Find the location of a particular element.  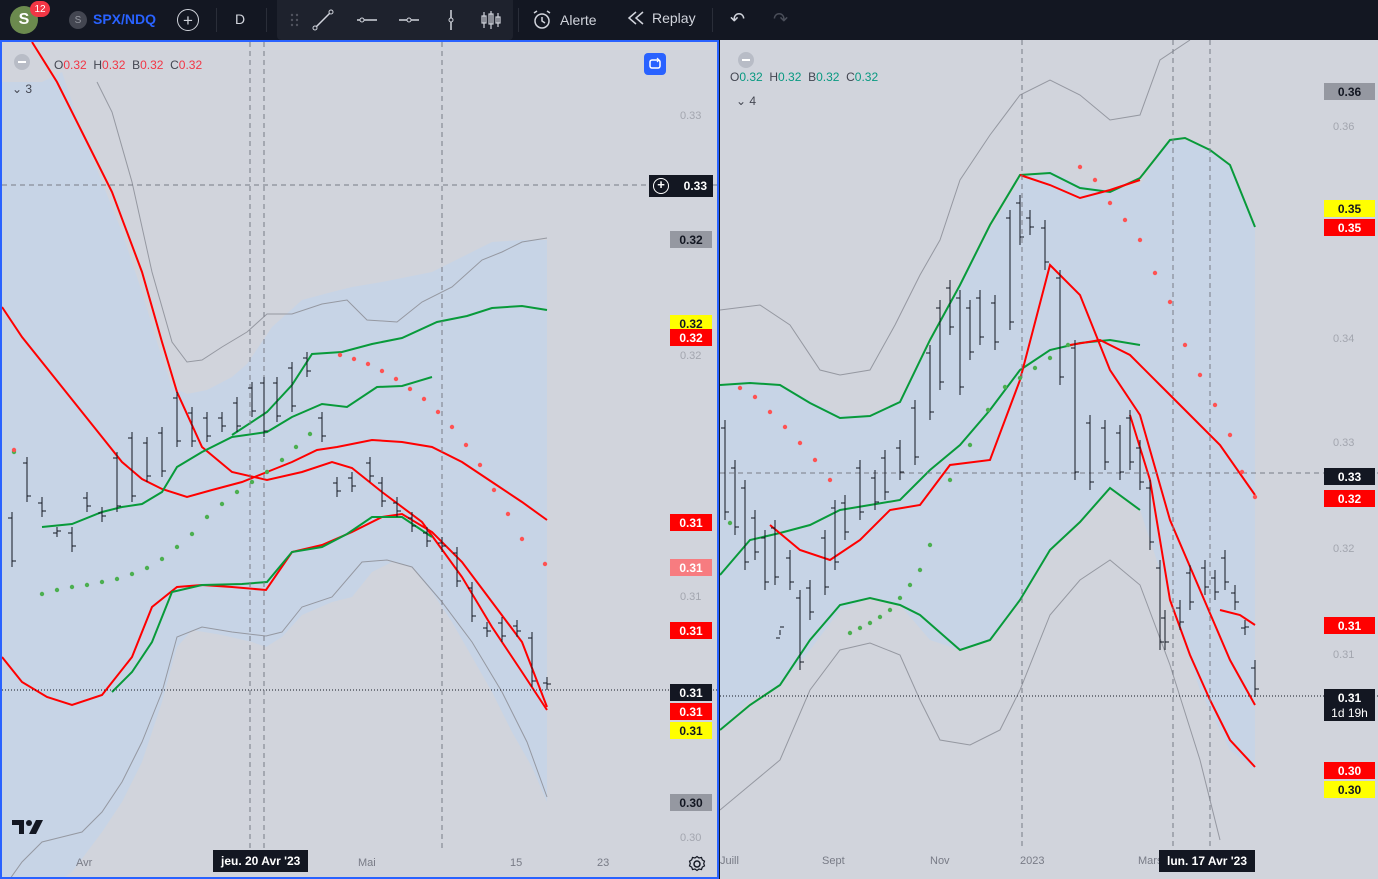

time-axis-label: Juill is located at coordinates (729, 861).